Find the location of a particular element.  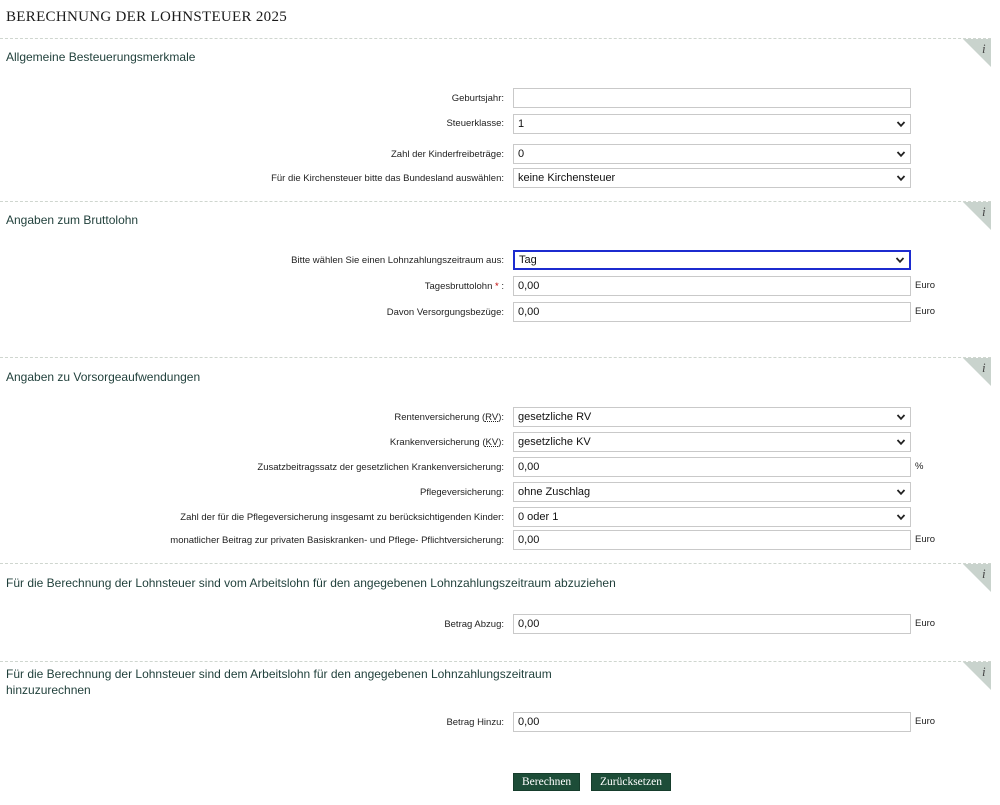

versorgungsbezuege-input is located at coordinates (712, 312).